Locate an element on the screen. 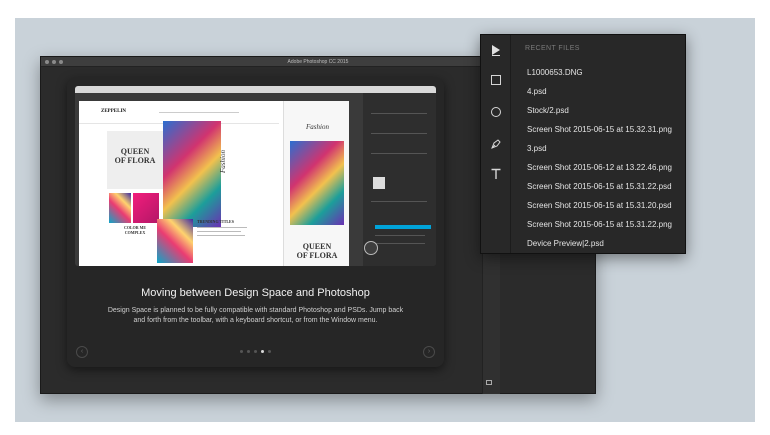 The width and height of the screenshot is (770, 435). move-tool-icon is located at coordinates (496, 49).